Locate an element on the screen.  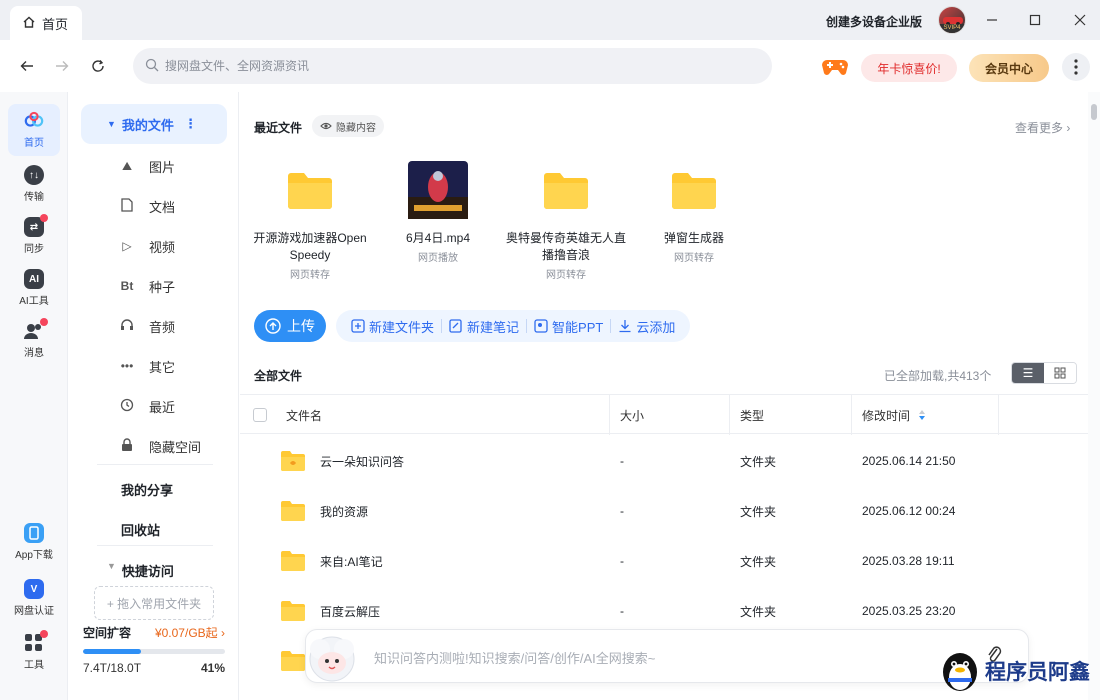
grid-icon is located at coordinates (1060, 373).